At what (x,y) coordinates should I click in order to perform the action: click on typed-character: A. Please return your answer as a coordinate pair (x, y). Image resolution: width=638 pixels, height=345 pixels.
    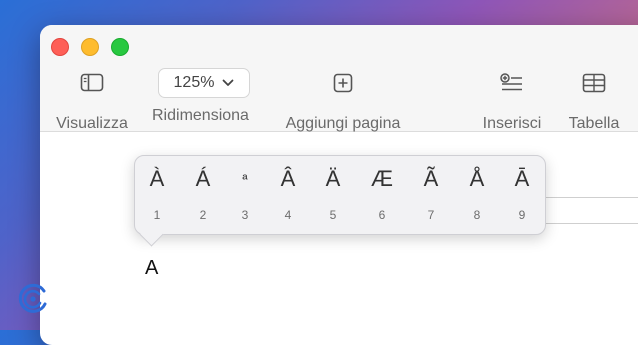
    Looking at the image, I should click on (152, 268).